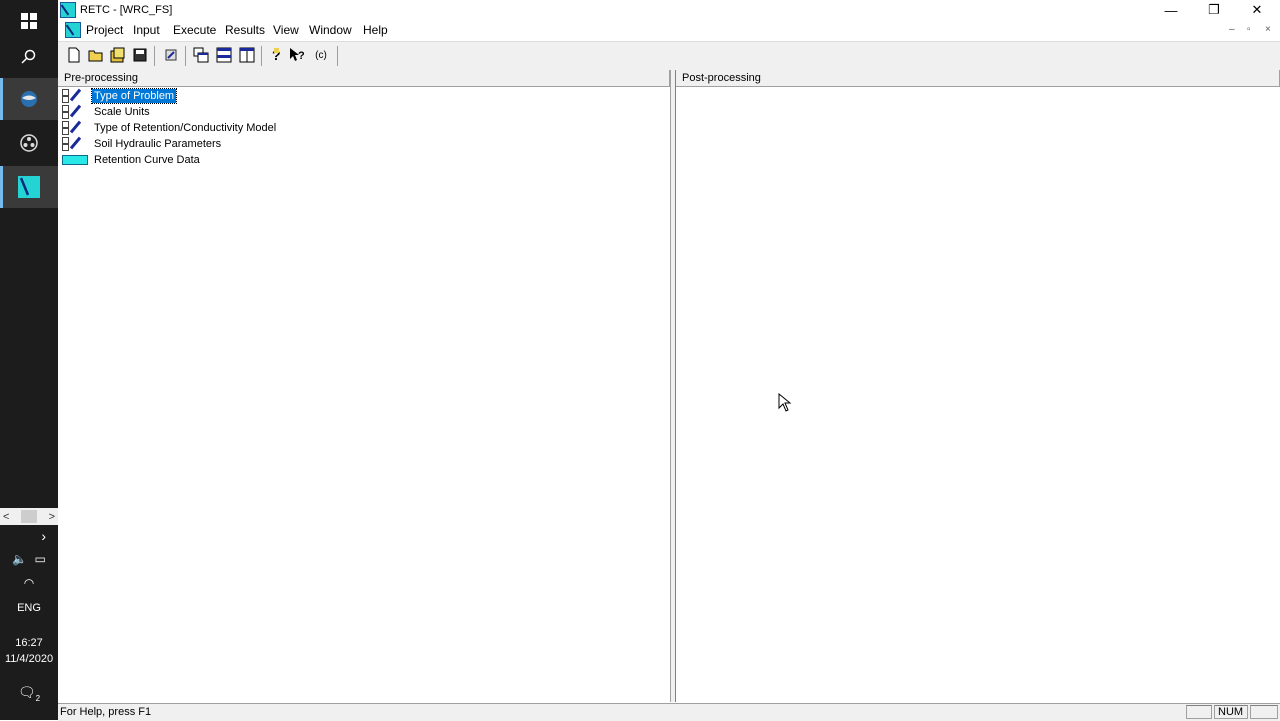 The image size is (1280, 721). I want to click on action-center-button: 🗨2, so click(29, 693).